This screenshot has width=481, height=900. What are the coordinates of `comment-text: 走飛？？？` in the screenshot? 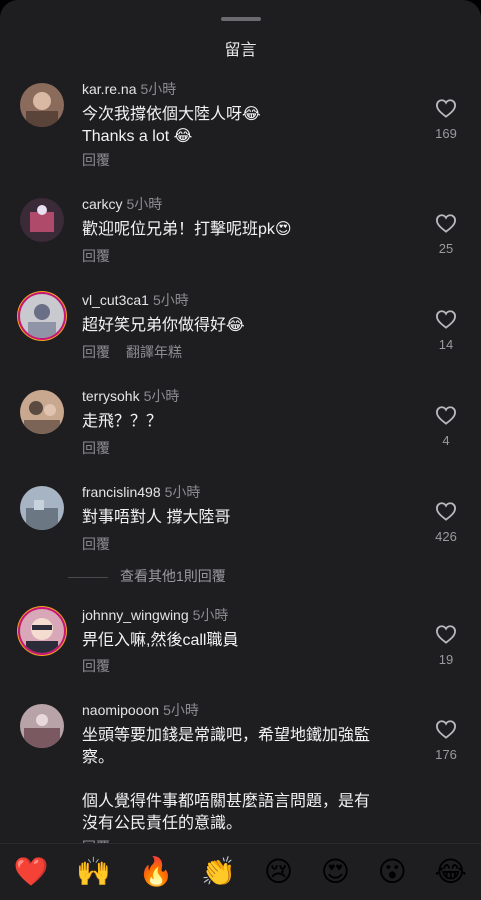 It's located at (242, 422).